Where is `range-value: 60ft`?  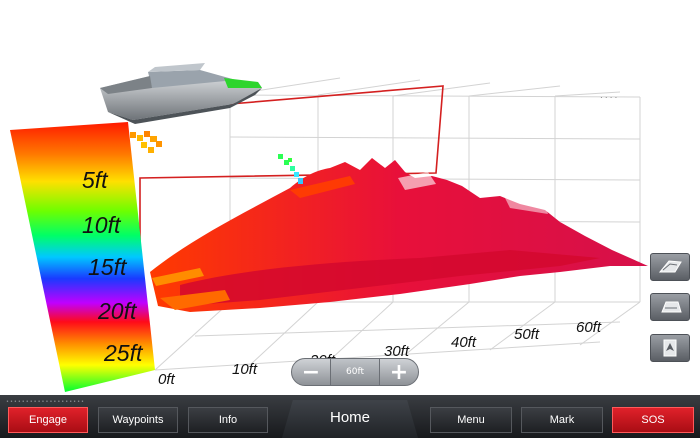
range-value: 60ft is located at coordinates (355, 372).